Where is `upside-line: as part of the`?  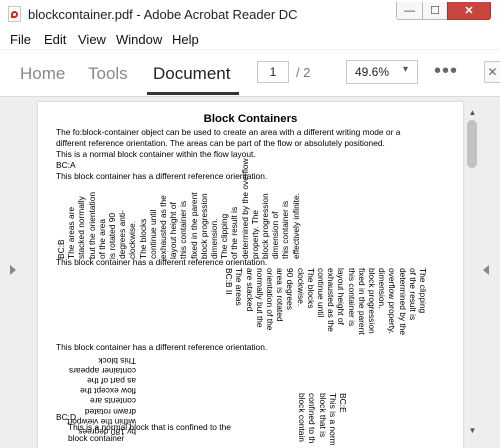 upside-line: as part of the is located at coordinates (111, 380).